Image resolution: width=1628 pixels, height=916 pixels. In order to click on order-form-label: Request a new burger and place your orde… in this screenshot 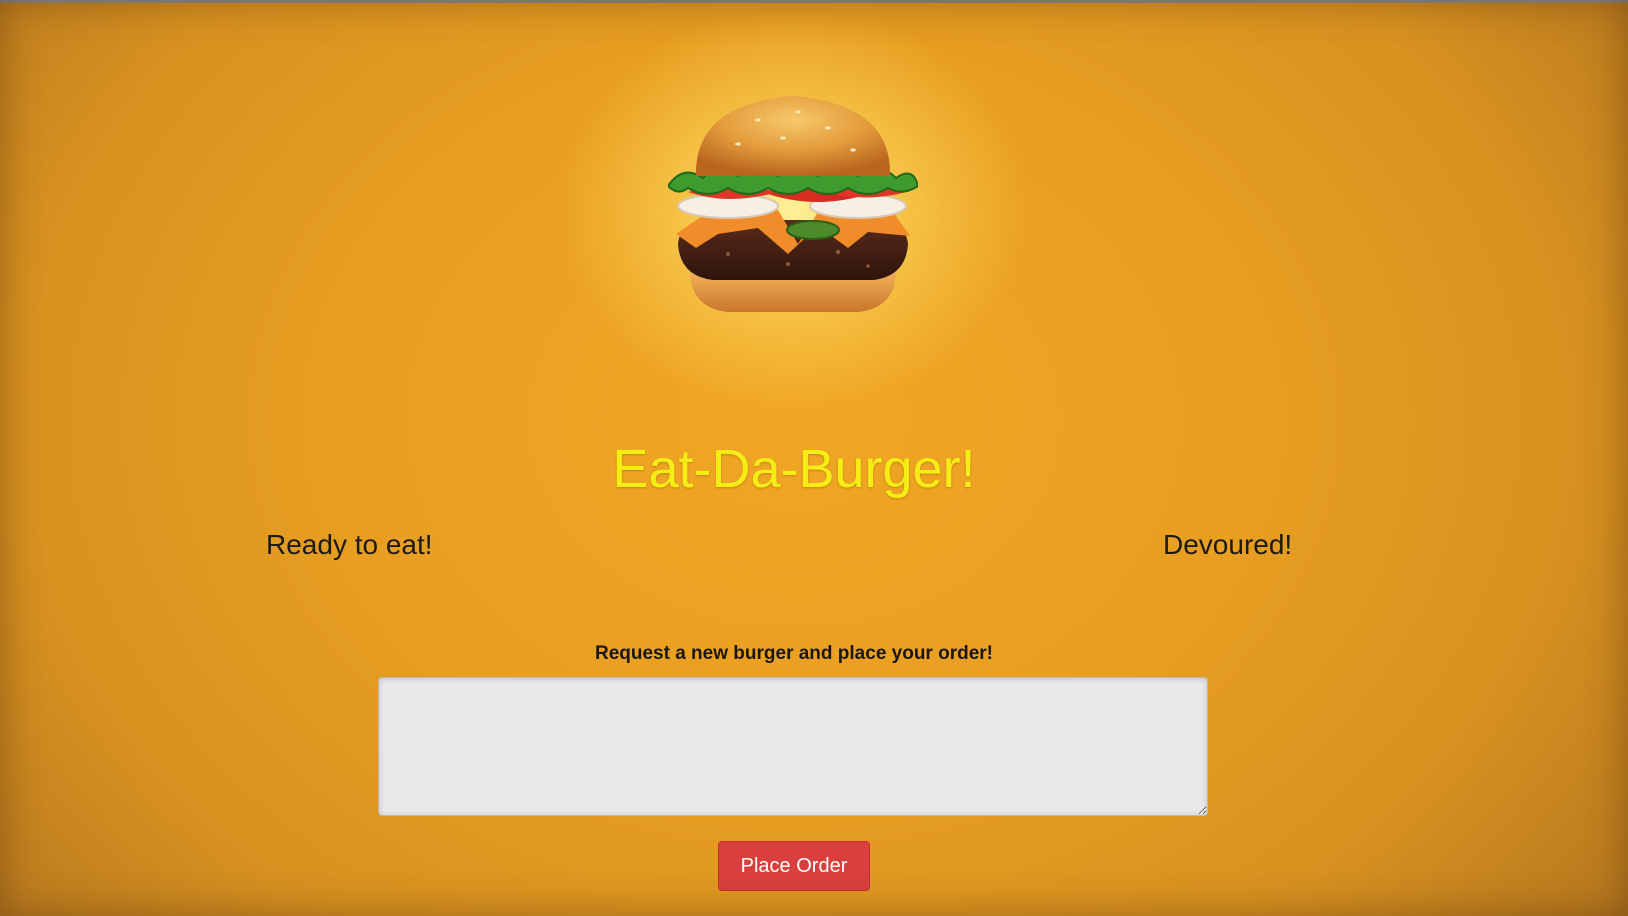, I will do `click(794, 653)`.